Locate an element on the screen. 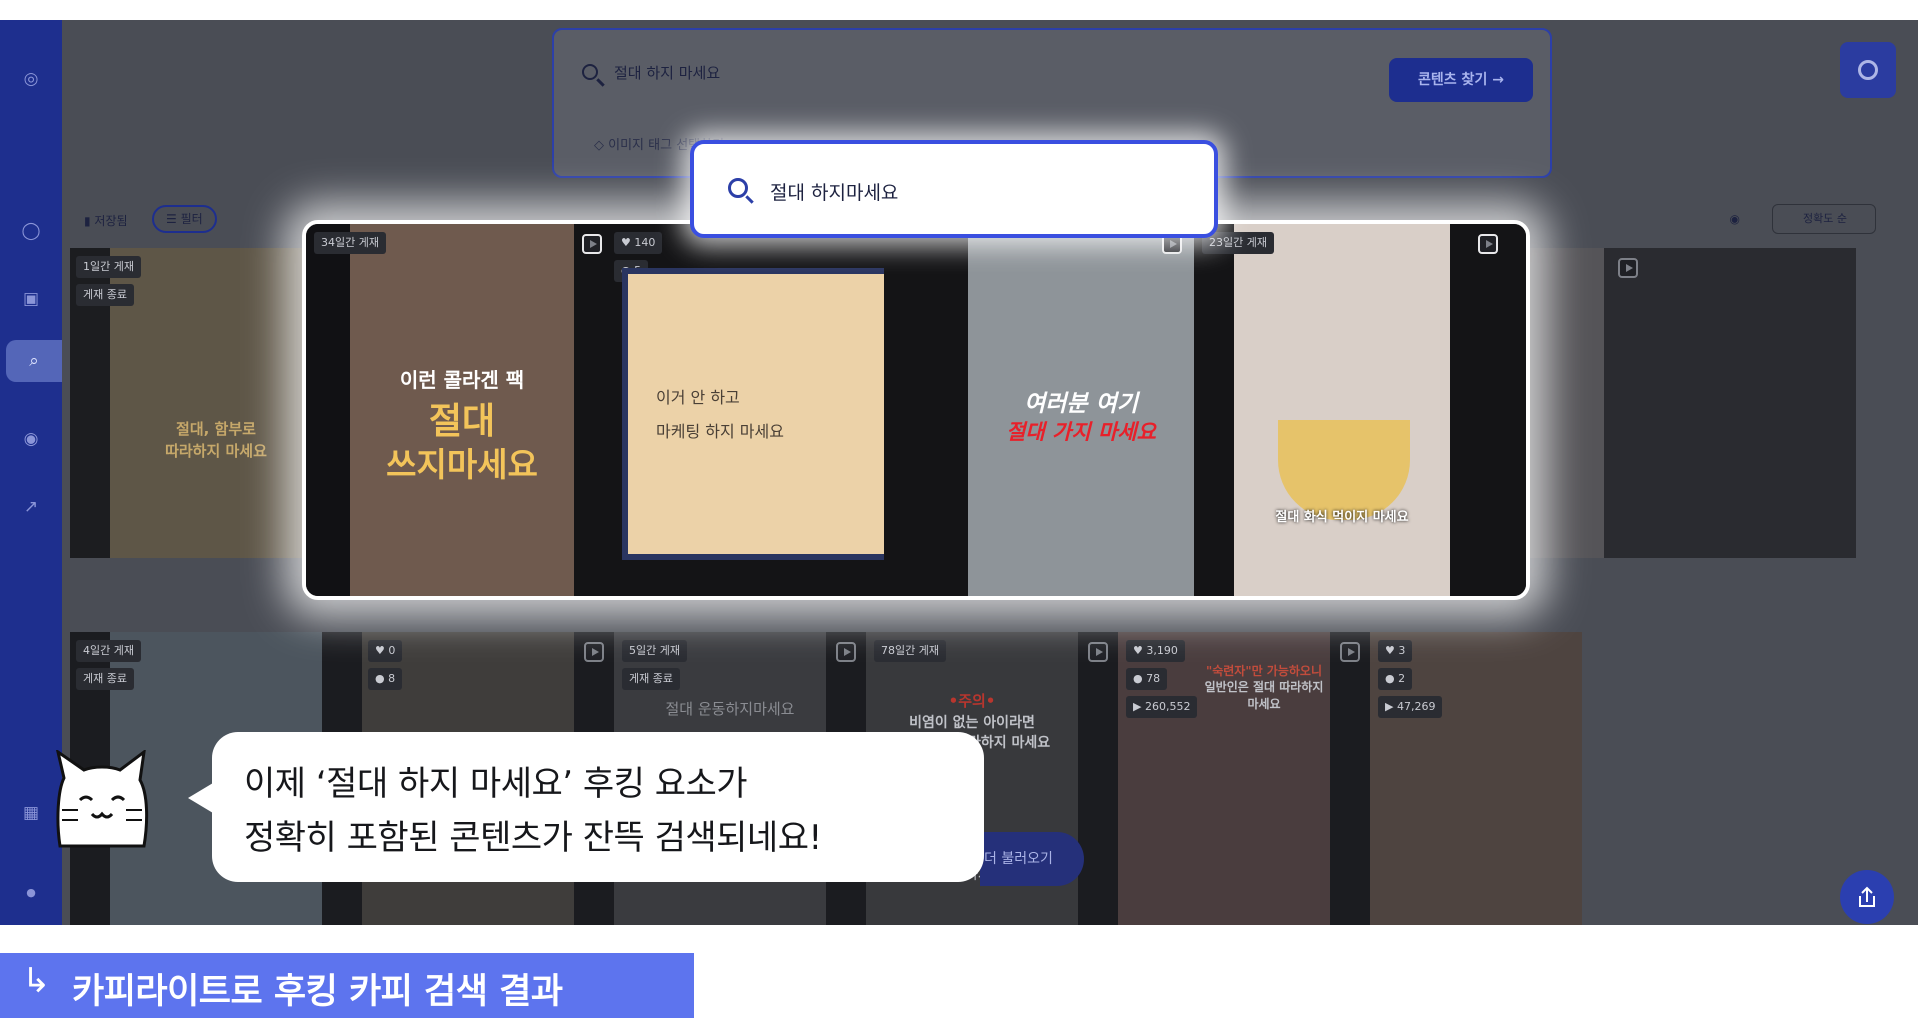 This screenshot has height=1018, width=1918. filter-label: 필터 is located at coordinates (191, 219).